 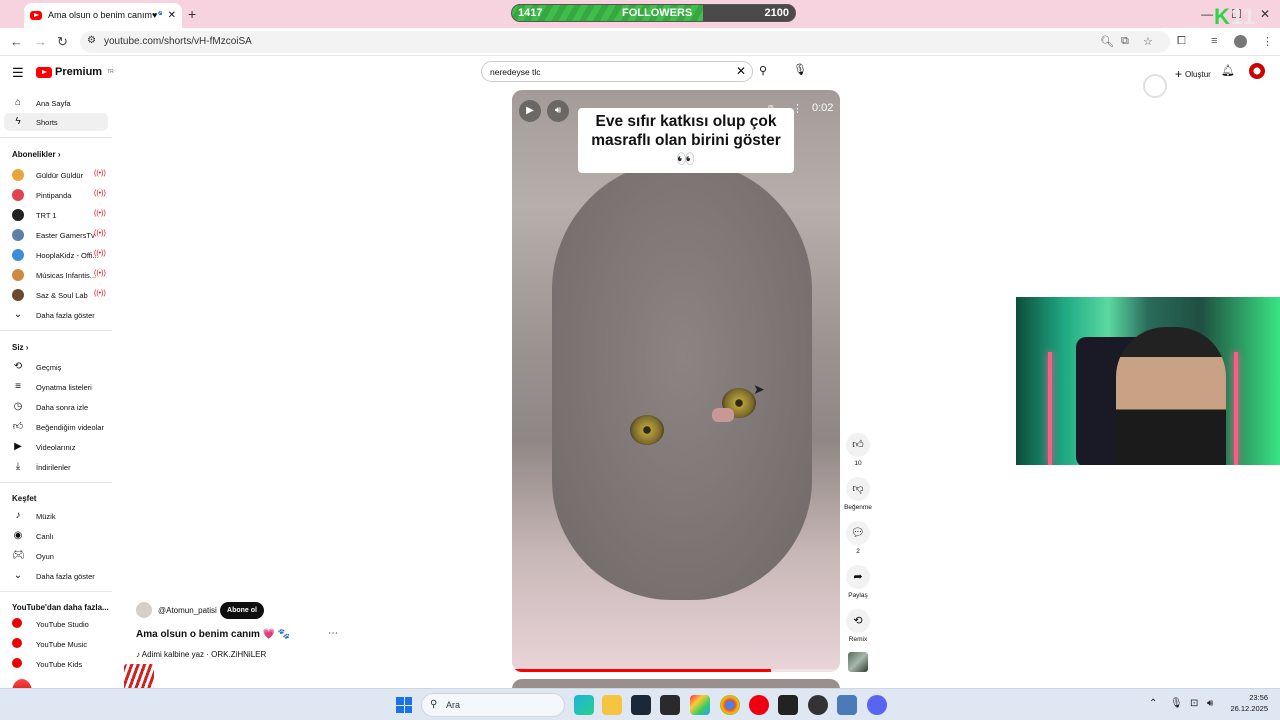 I want to click on sidebar-item-subscription: Easter GamersTv ((•)), so click(x=56, y=235).